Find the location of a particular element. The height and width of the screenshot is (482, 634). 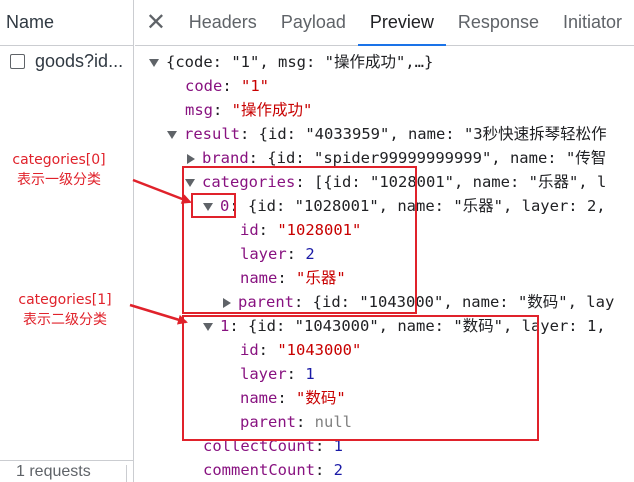

tree-node-cat0-id: id: "1028001" is located at coordinates (300, 230).